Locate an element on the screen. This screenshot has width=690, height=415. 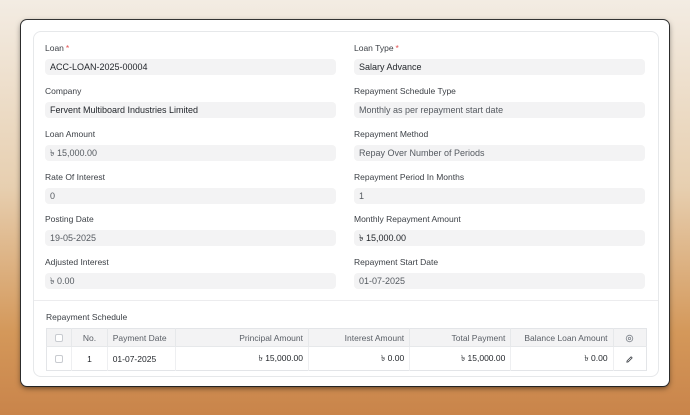
cell-payment-date: 01-07-2025 is located at coordinates (142, 358).